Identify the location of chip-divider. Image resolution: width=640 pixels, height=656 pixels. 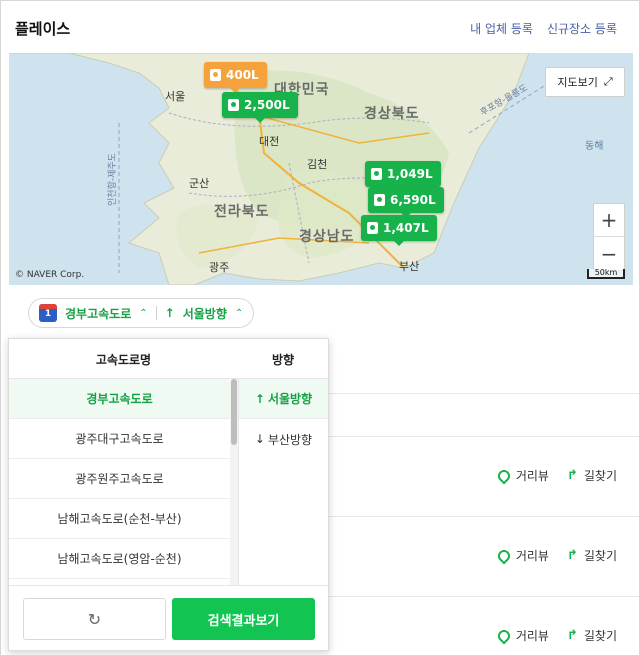
(156, 313).